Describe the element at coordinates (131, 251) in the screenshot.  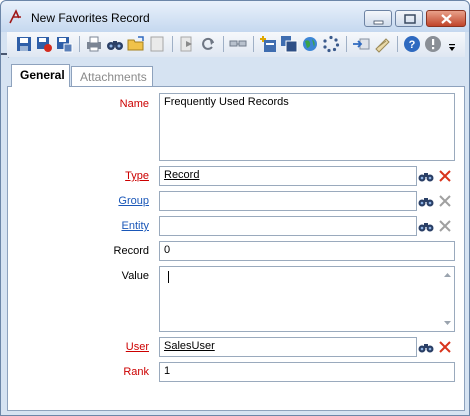
I see `record-label: Record` at that location.